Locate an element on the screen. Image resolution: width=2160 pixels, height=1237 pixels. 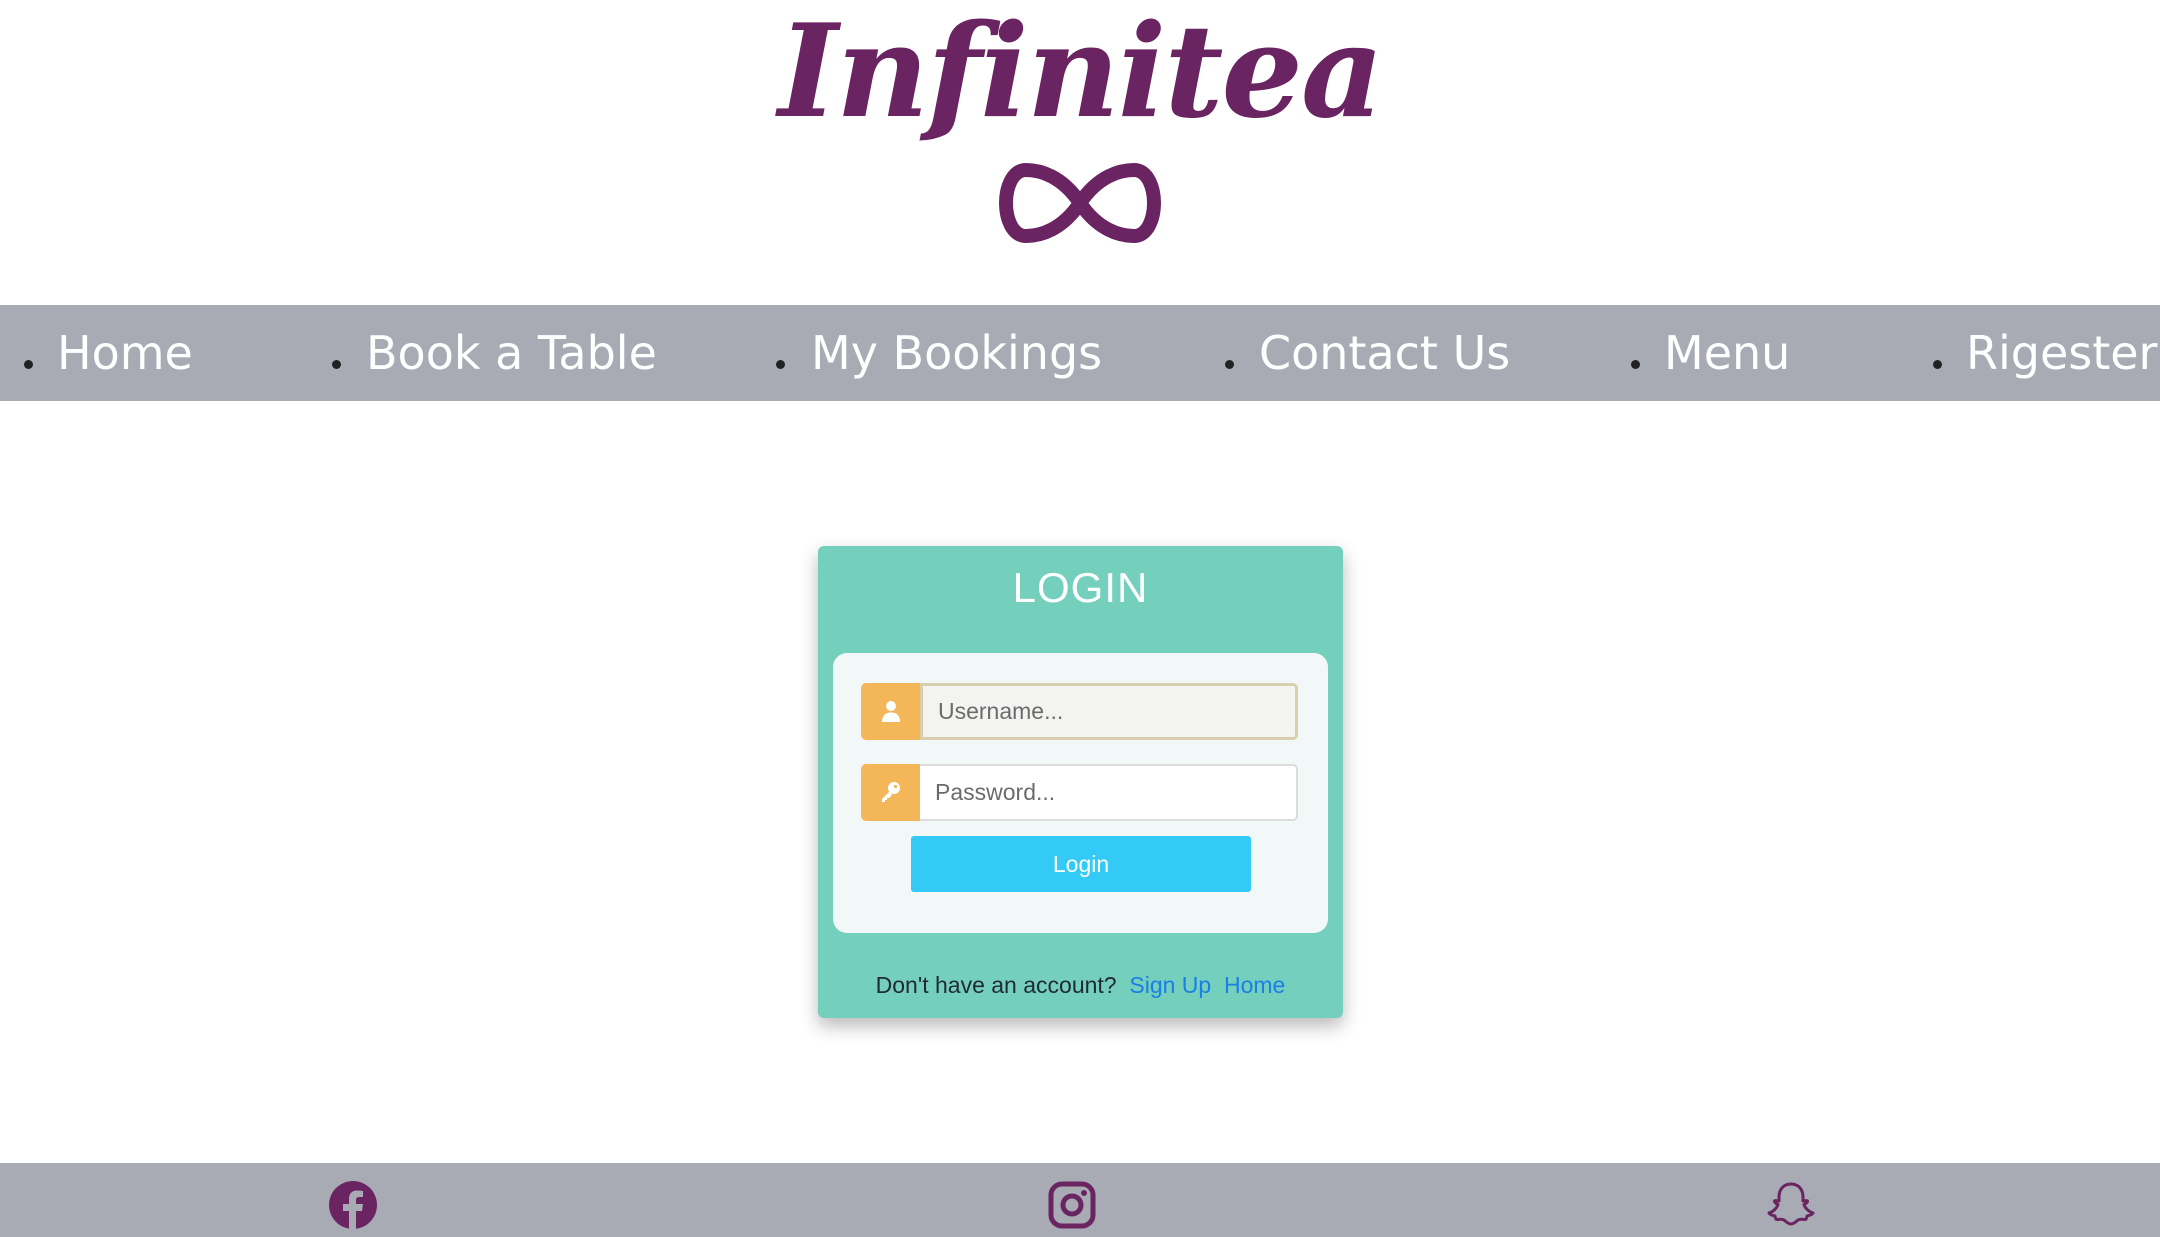
site-footer is located at coordinates (1080, 1200).